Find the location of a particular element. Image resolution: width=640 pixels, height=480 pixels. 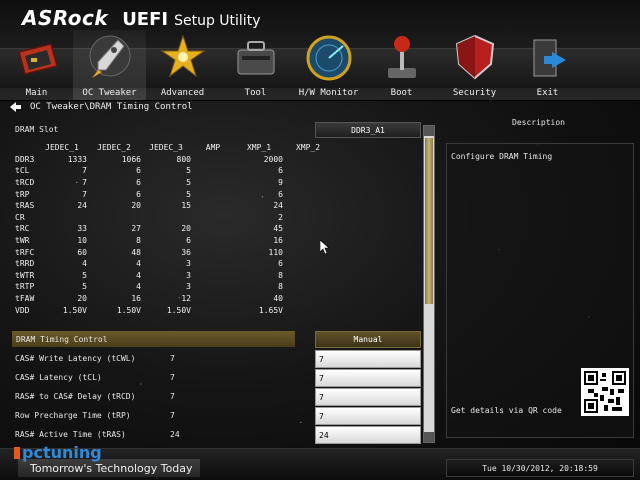

date-time-display: Tue 10/30/2012, 20:18:59 is located at coordinates (540, 468).